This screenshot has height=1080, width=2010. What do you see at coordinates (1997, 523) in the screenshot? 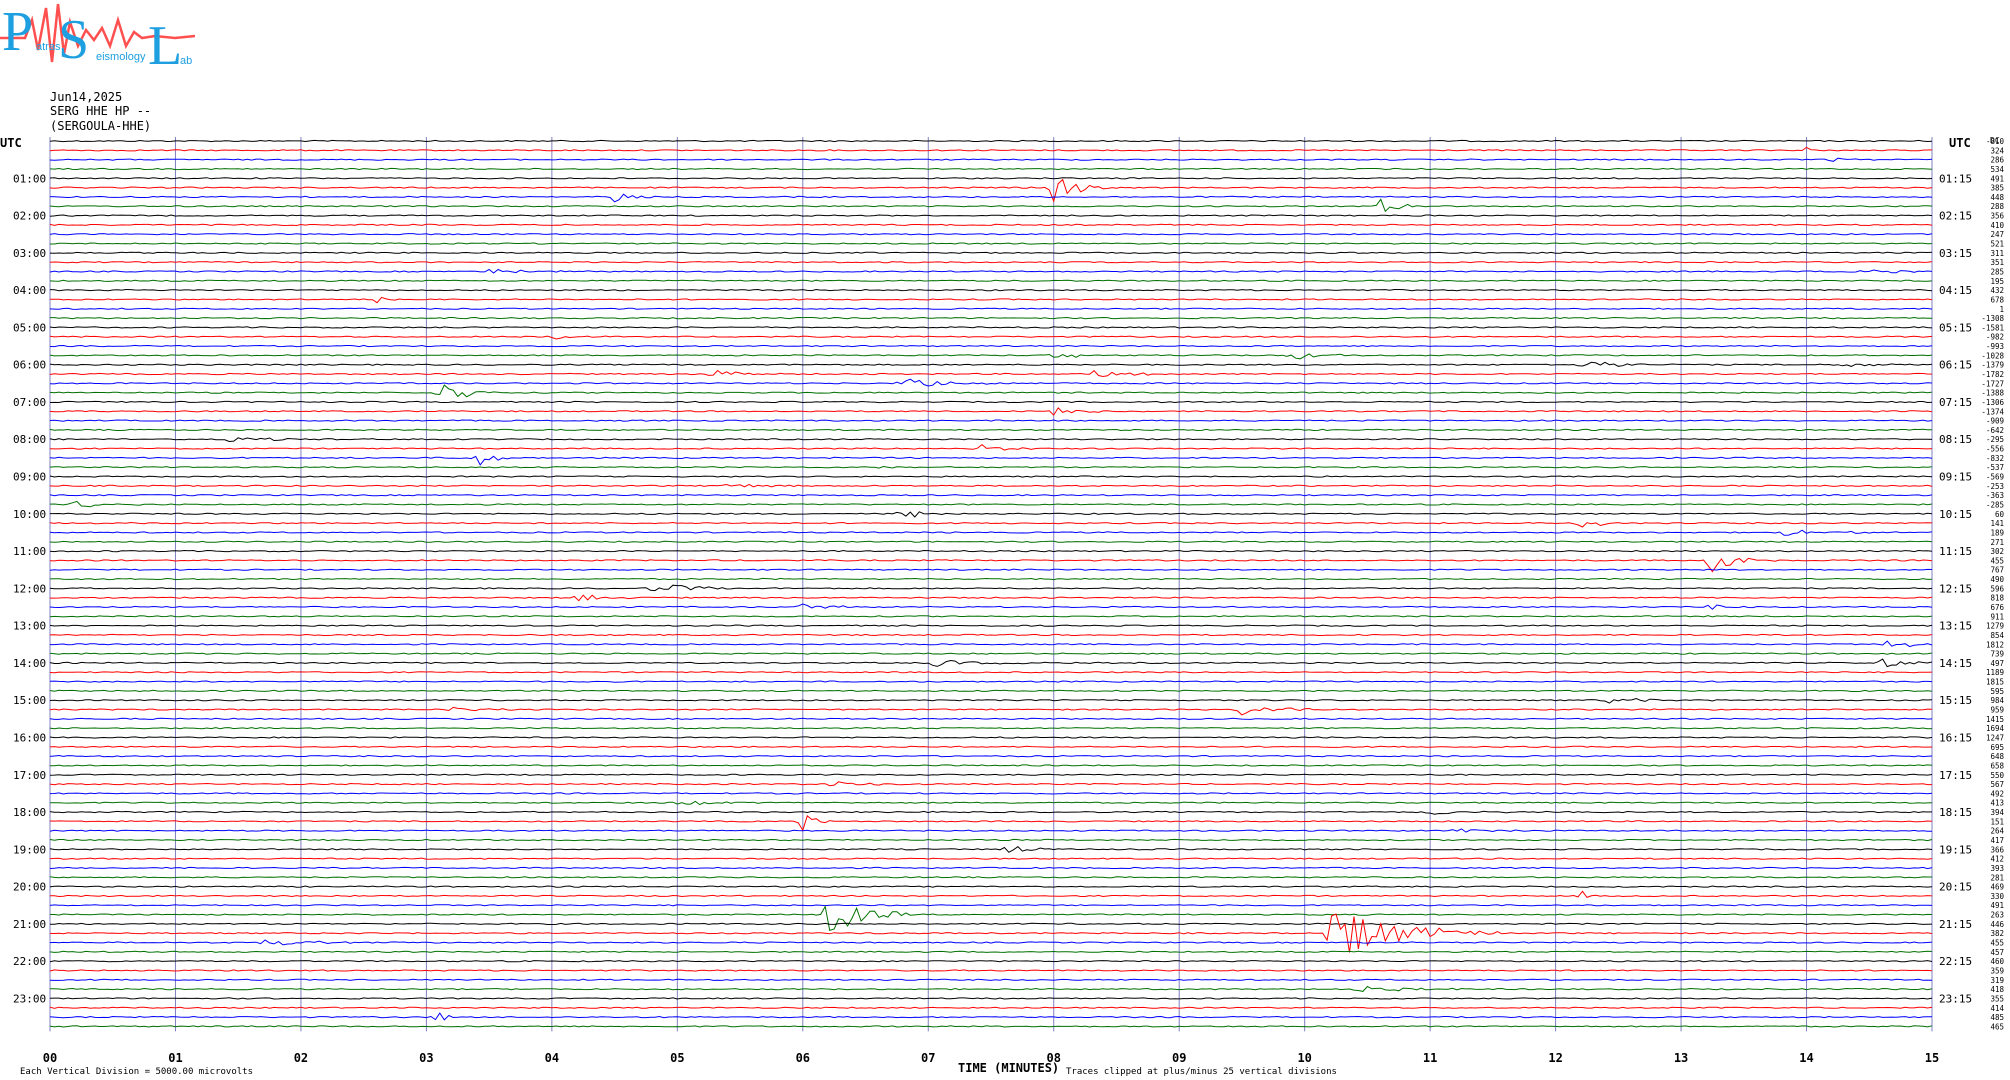
I see `dc-offset-value: 141` at bounding box center [1997, 523].